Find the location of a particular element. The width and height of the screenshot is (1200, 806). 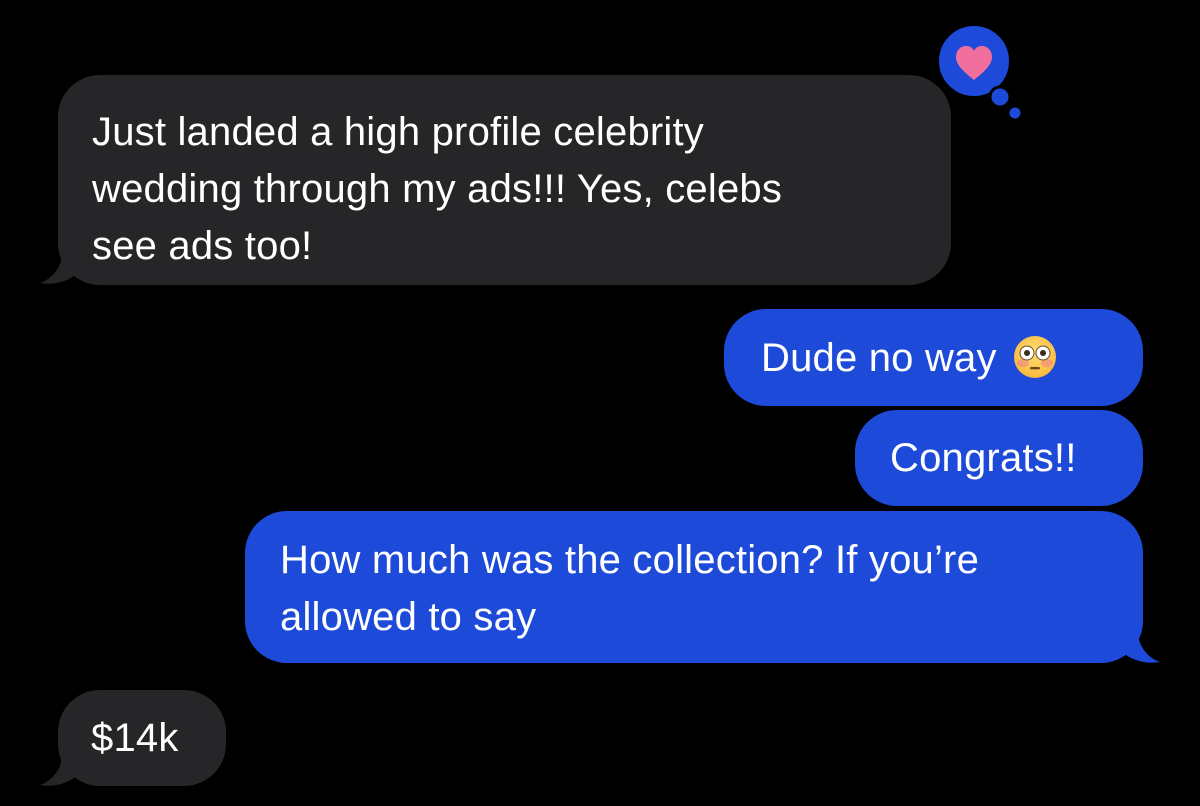

message-text: Dude no way is located at coordinates (879, 358).